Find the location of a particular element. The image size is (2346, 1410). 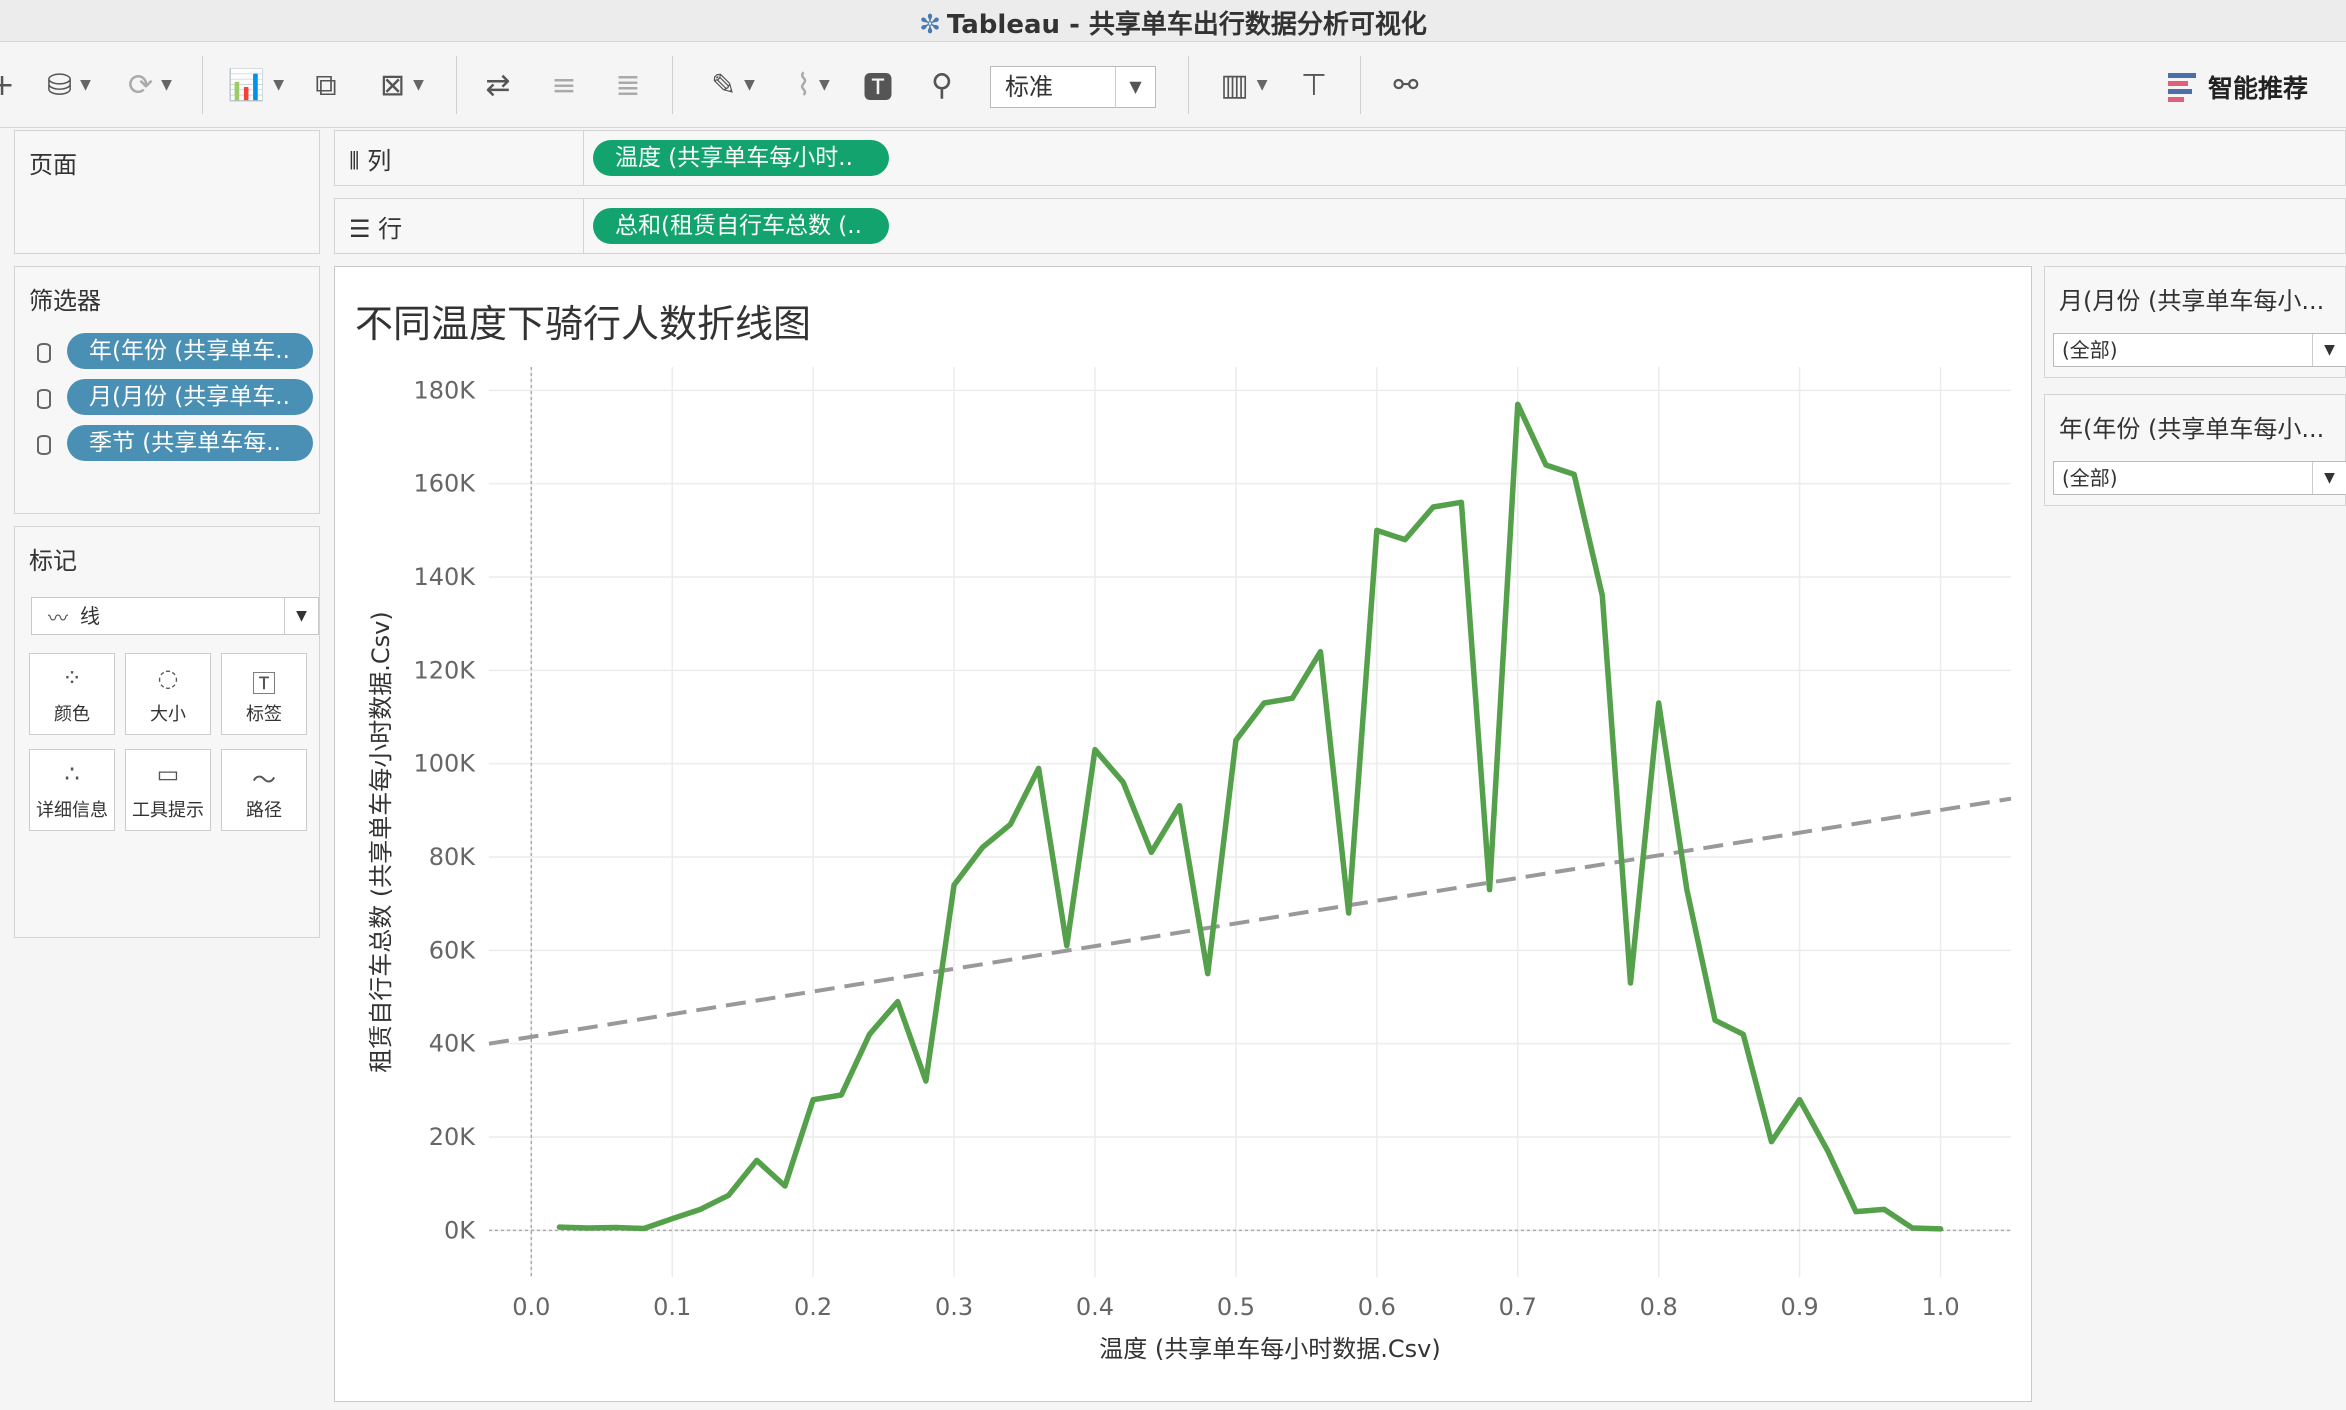

rows-shelf-label: ☰ 行 is located at coordinates (375, 226).